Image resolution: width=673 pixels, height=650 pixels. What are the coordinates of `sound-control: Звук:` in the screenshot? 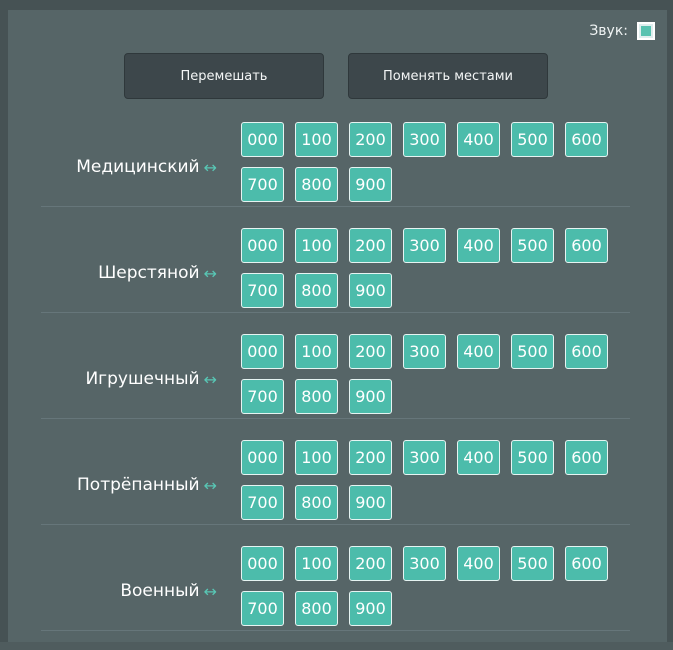 It's located at (622, 31).